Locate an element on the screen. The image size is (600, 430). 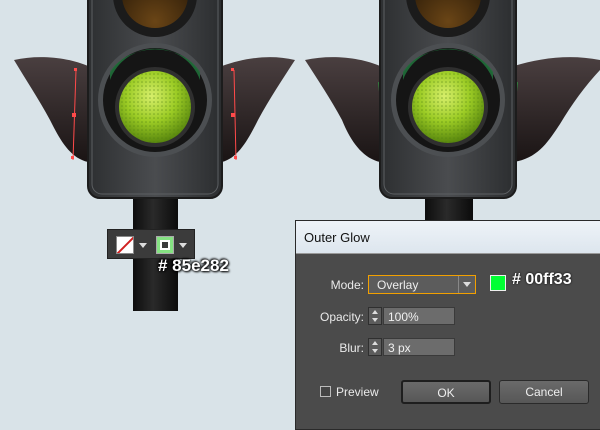
glow-color-swatch is located at coordinates (498, 283).